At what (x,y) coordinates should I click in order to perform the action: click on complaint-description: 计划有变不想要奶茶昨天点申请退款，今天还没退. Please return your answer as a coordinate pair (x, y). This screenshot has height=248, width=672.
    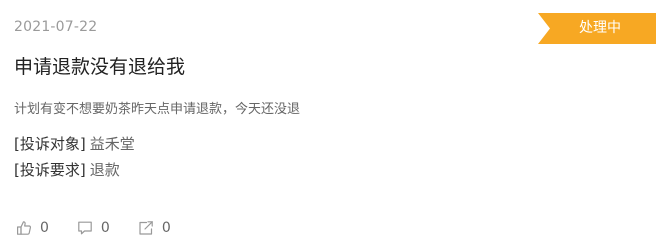
    Looking at the image, I should click on (157, 109).